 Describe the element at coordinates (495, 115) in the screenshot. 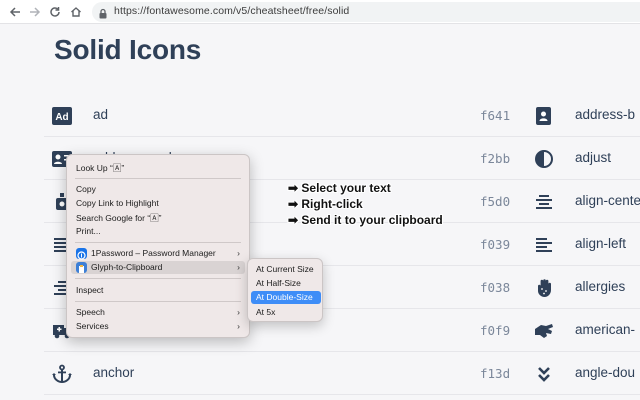

I see `icon-code: f641` at that location.